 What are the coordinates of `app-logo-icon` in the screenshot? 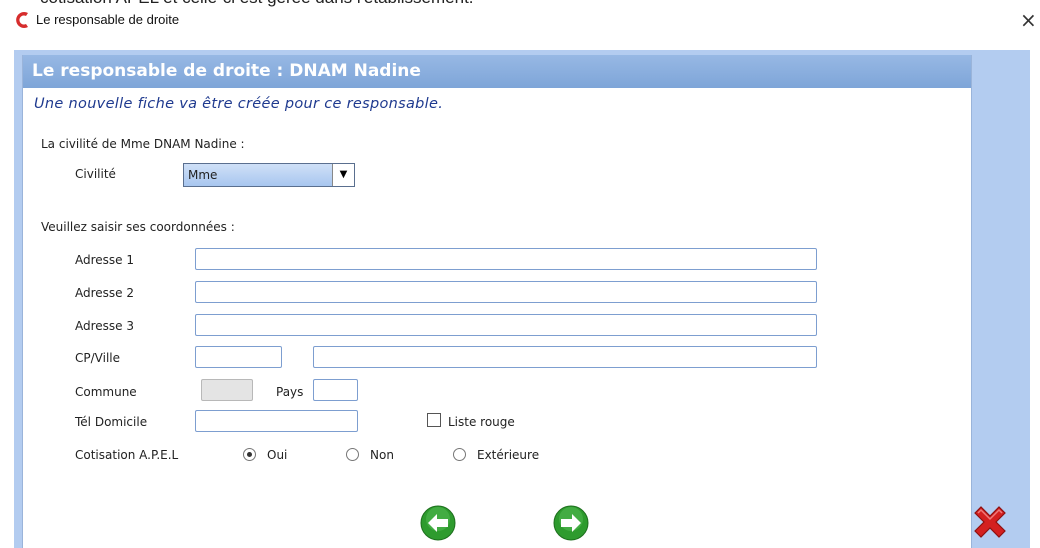 It's located at (22, 19).